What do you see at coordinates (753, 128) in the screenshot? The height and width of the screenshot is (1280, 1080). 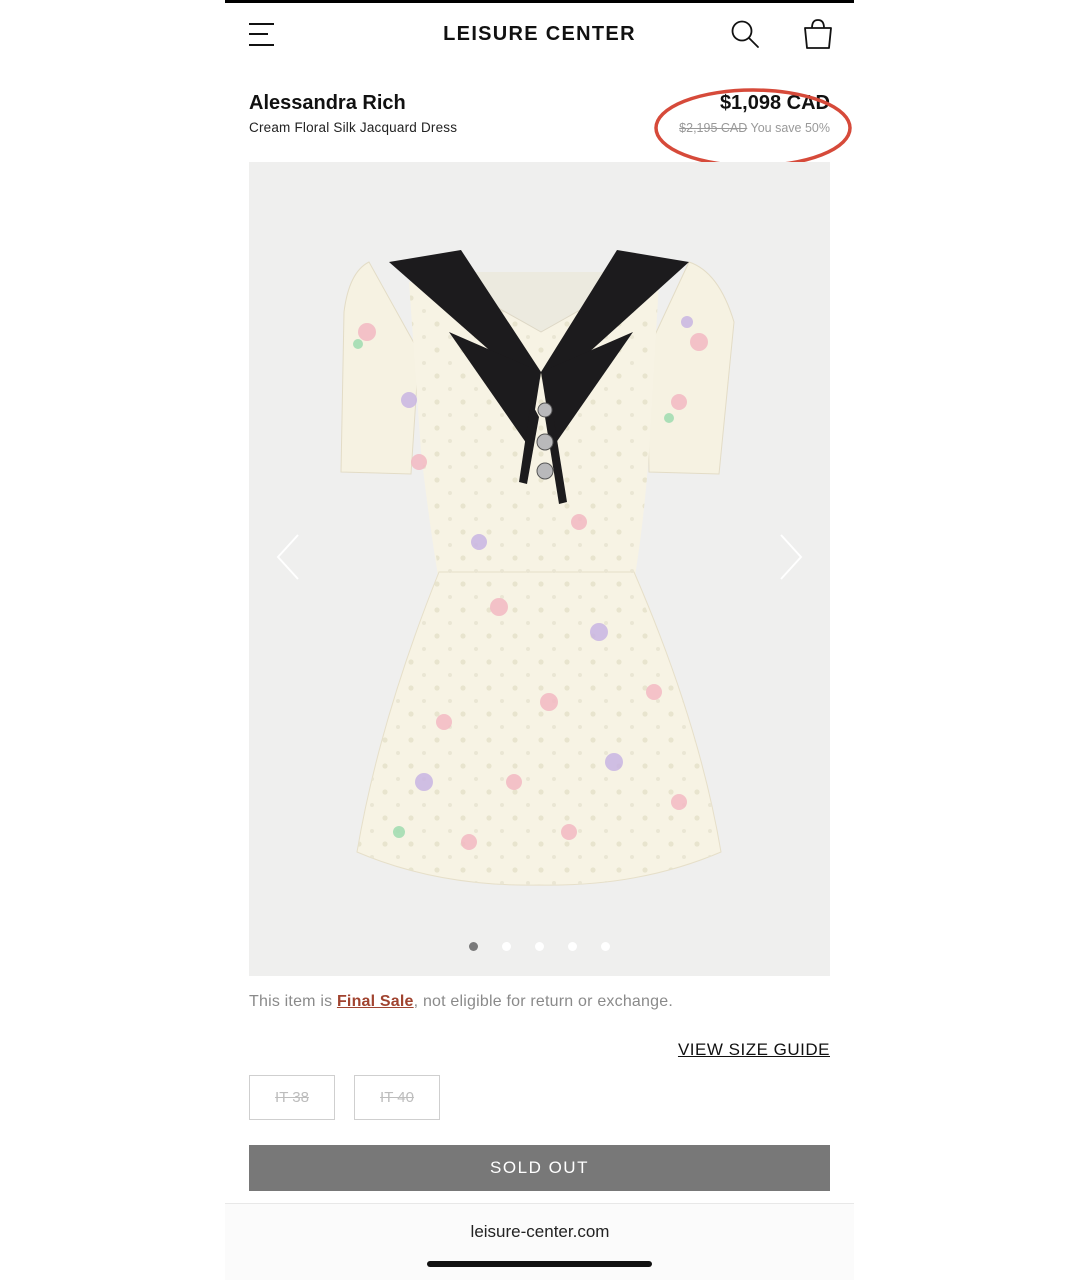 I see `annotation-circle` at bounding box center [753, 128].